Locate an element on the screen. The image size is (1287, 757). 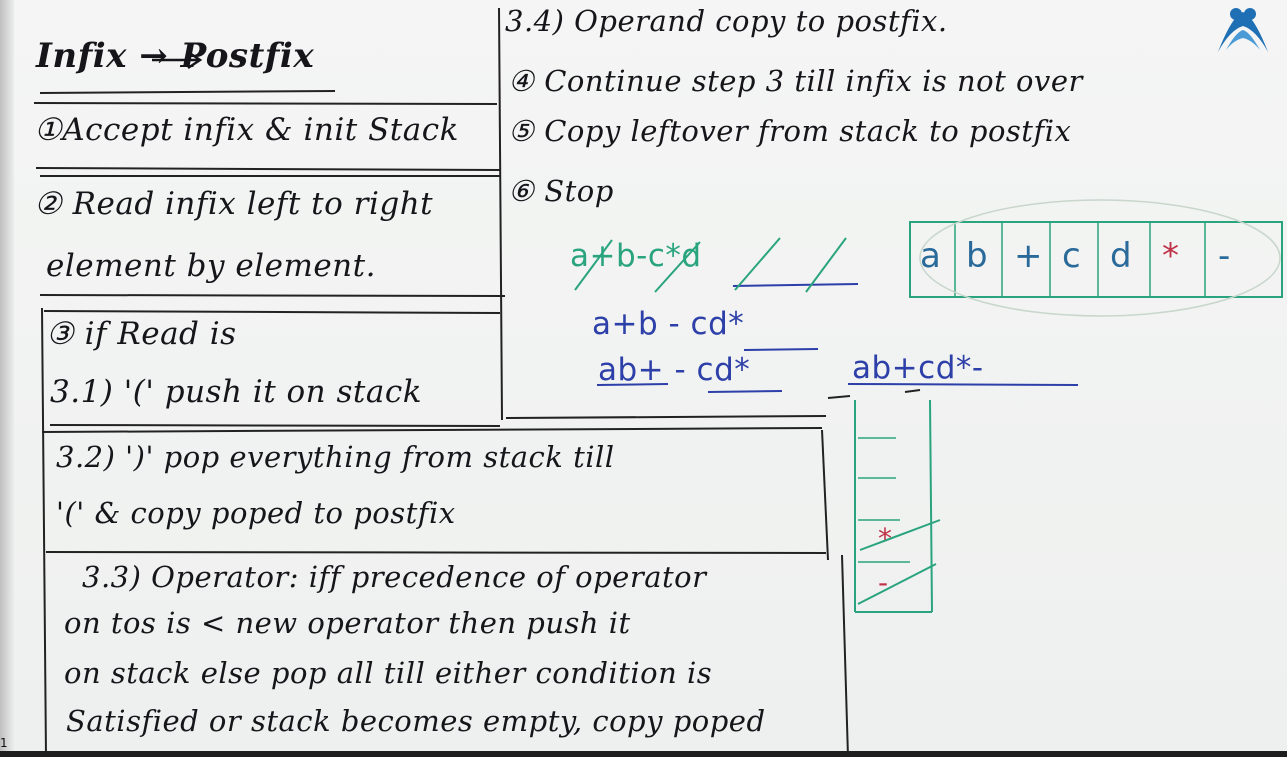
step-3-2-line-2: '(' & copy poped to postfix is located at coordinates (256, 513).